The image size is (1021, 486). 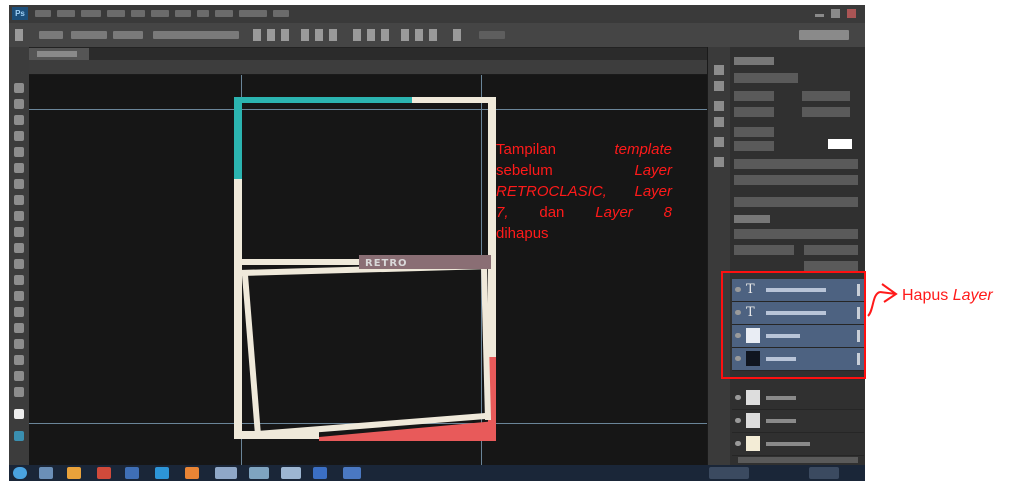 I want to click on tray-icon, so click(x=729, y=473).